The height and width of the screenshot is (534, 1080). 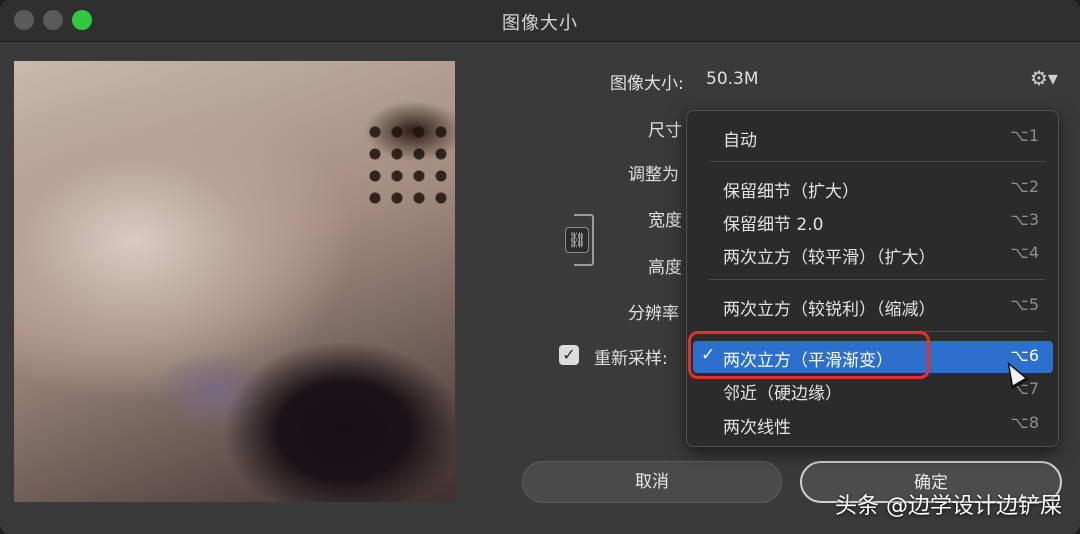 What do you see at coordinates (1044, 78) in the screenshot?
I see `gear-icon: ⚙▾` at bounding box center [1044, 78].